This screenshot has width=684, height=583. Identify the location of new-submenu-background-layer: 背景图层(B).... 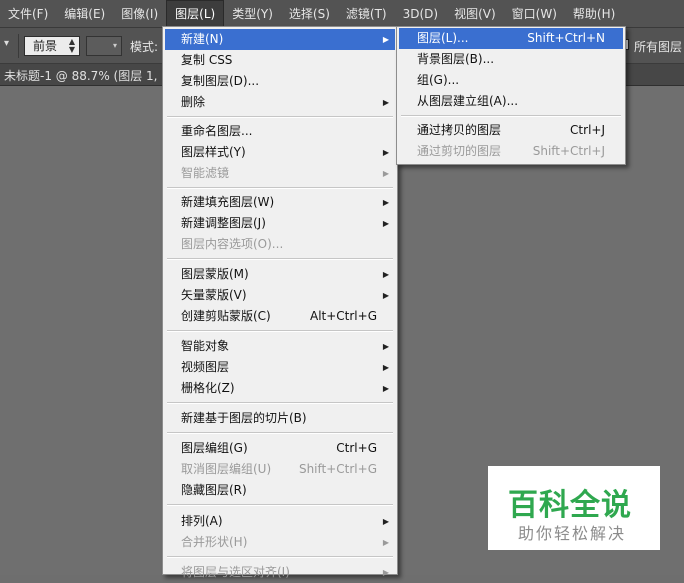
(511, 59).